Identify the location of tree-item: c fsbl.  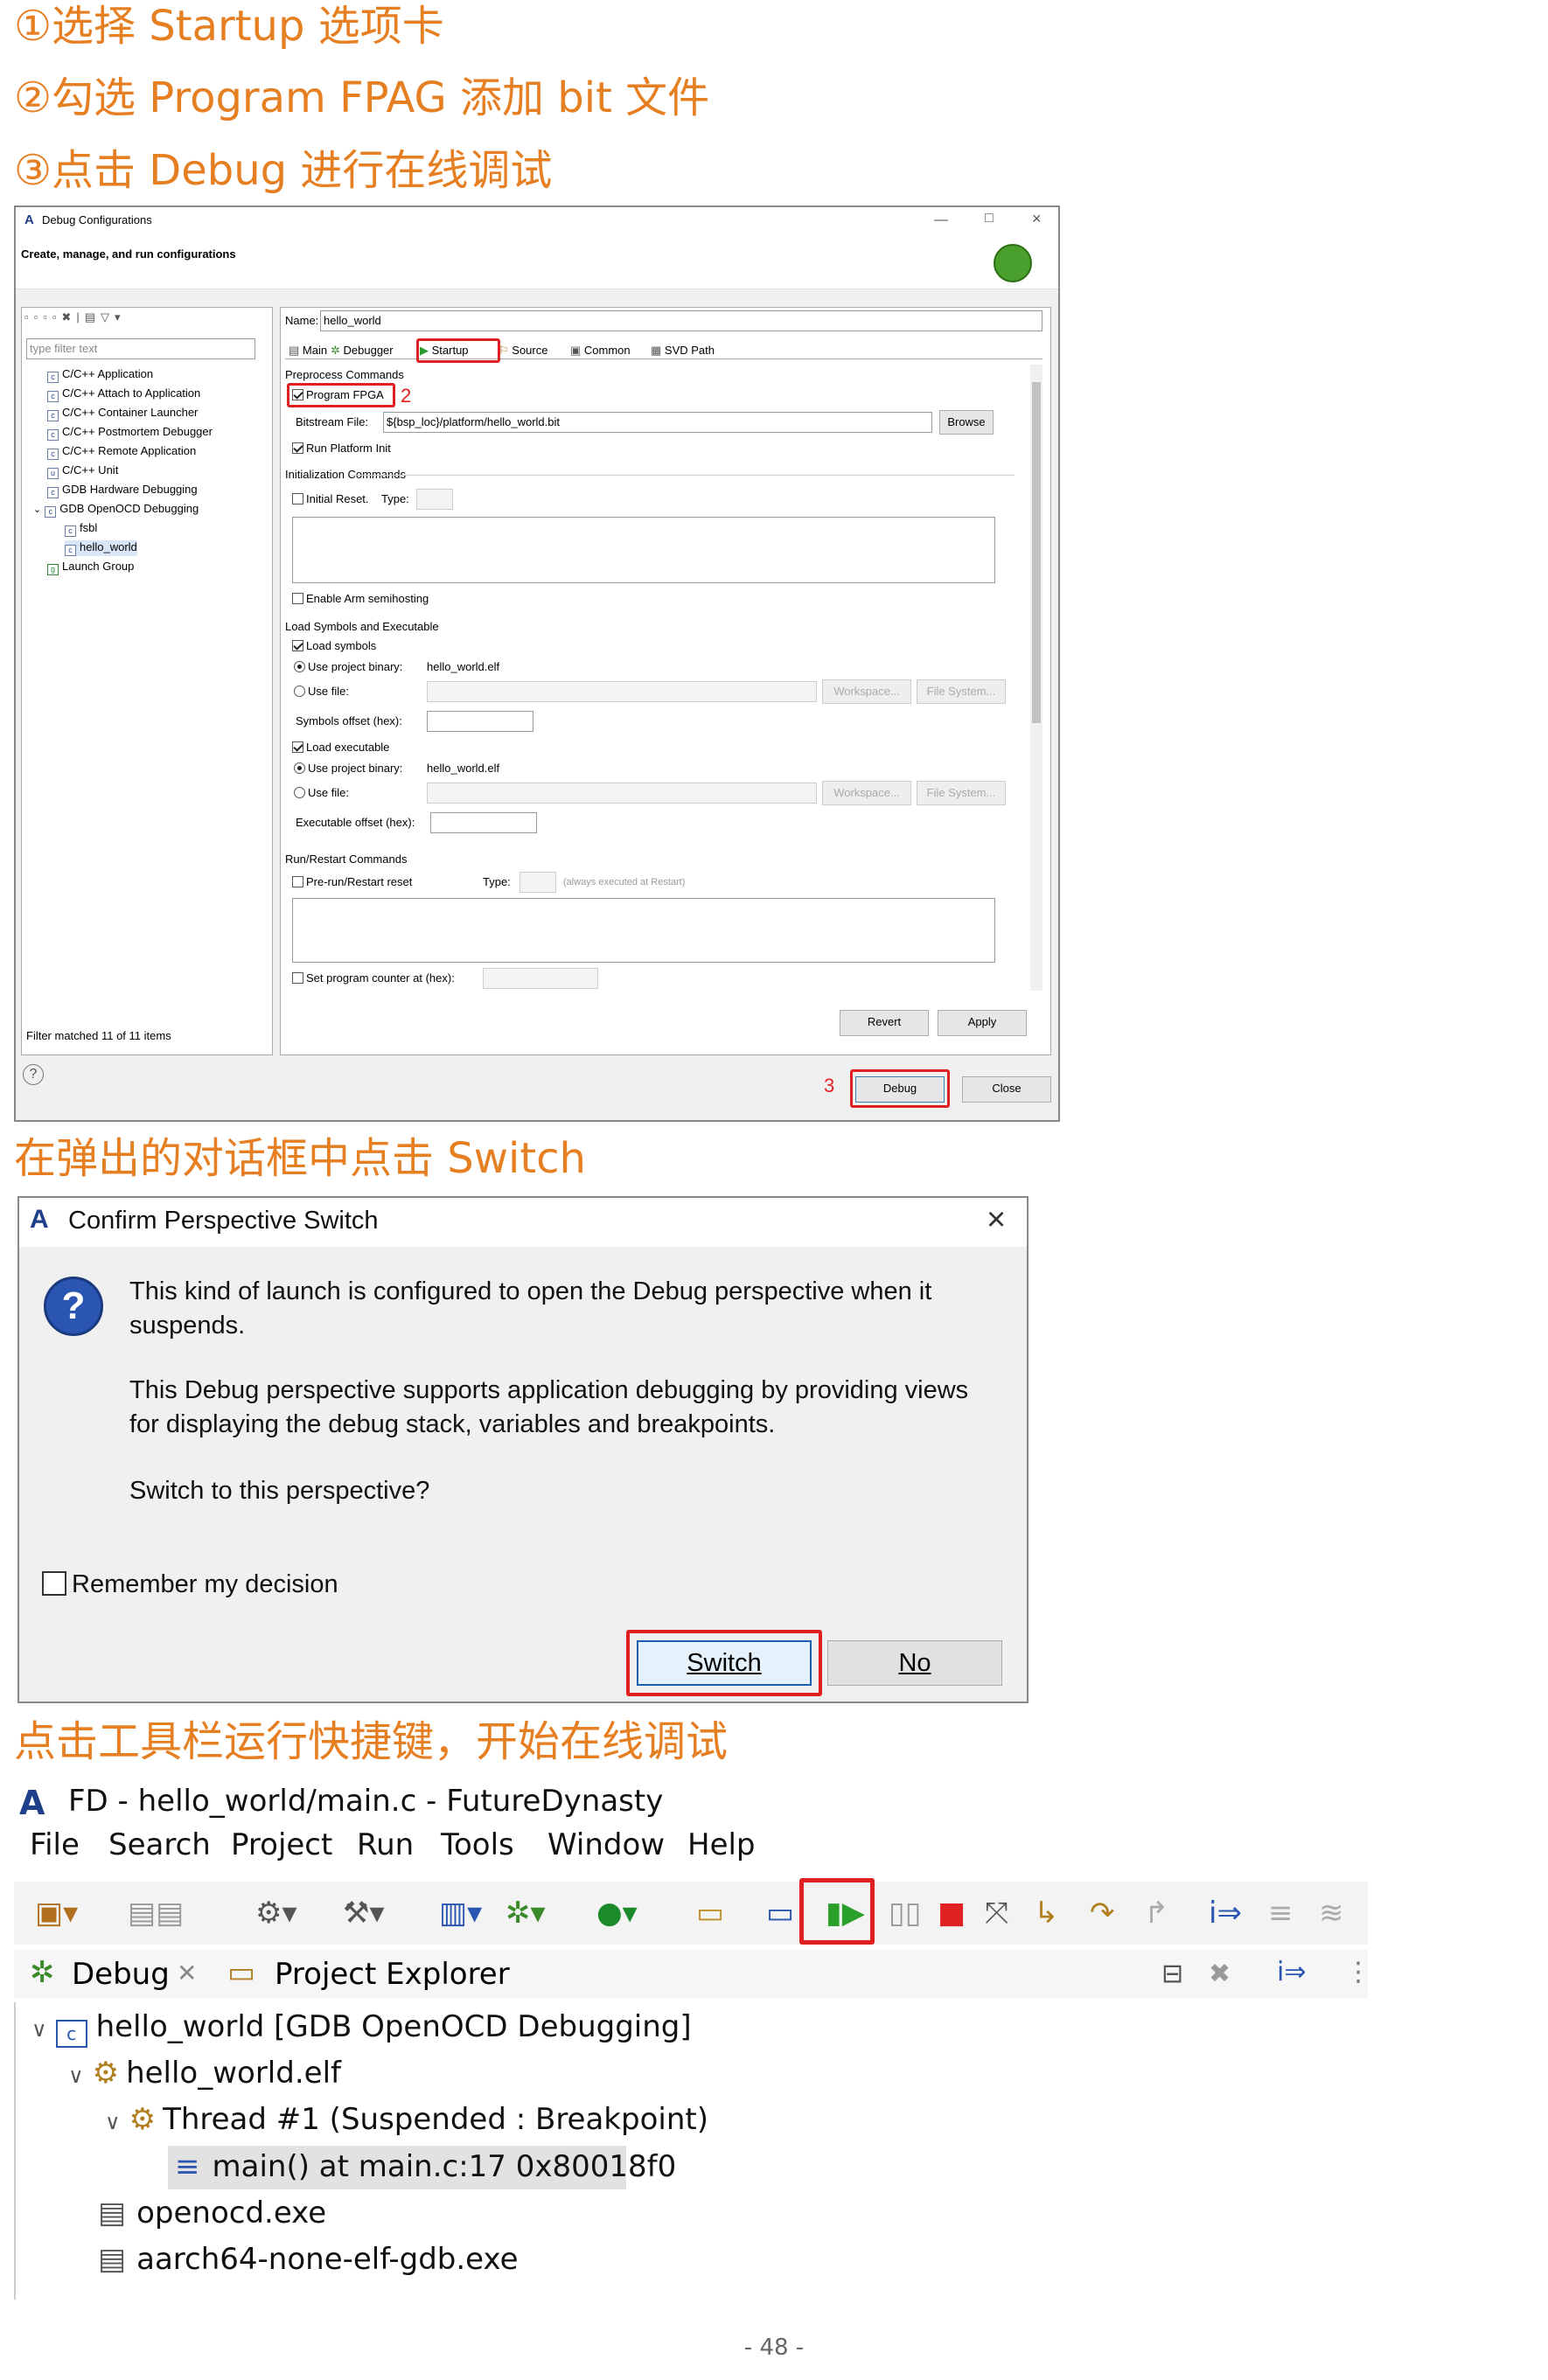
(81, 529).